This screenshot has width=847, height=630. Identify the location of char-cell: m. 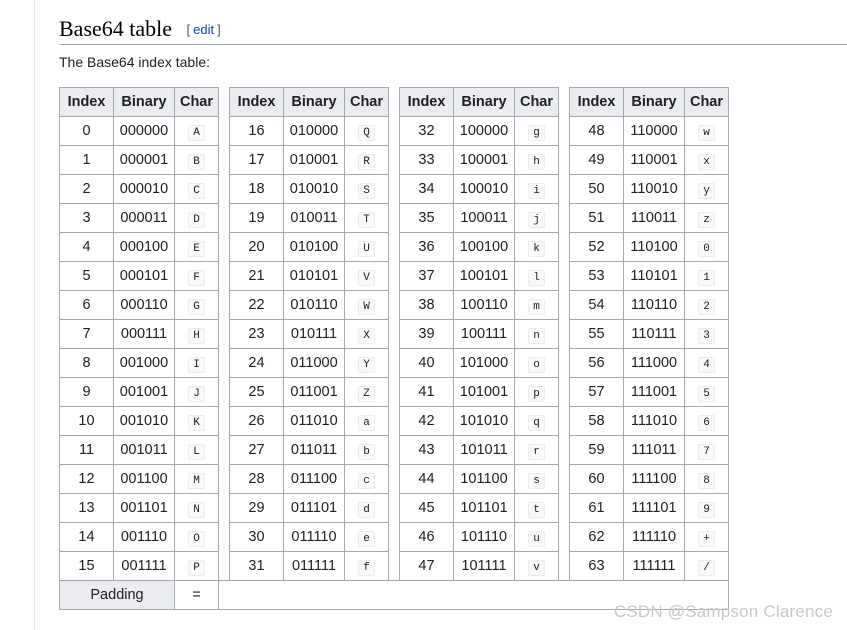
(536, 305).